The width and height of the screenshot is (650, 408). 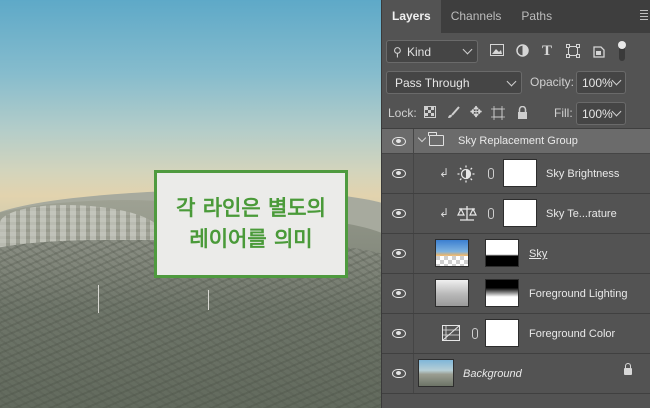 I want to click on fill-field: 100%, so click(x=601, y=113).